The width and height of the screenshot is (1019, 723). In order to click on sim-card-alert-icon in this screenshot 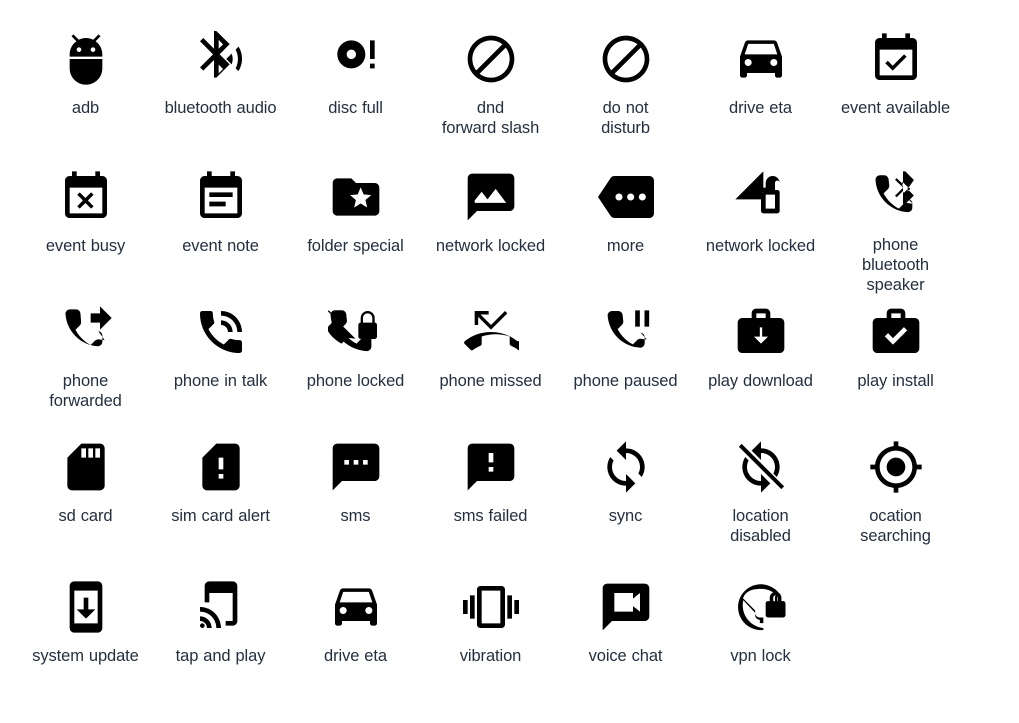, I will do `click(221, 467)`.